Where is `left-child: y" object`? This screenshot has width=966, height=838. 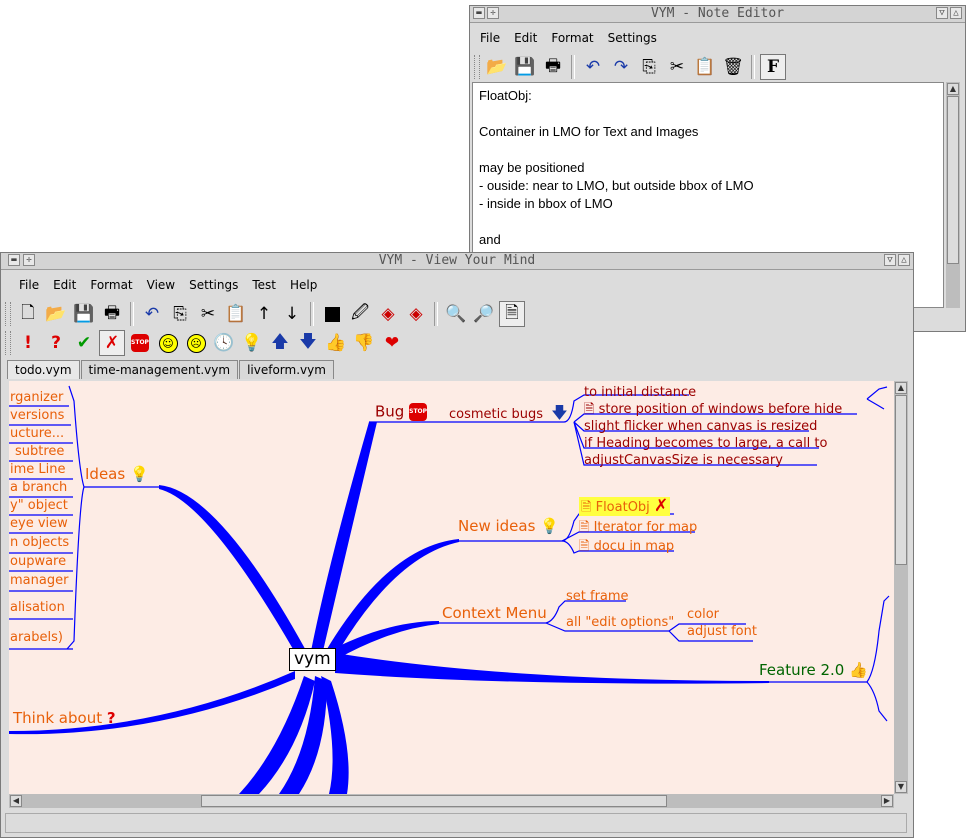
left-child: y" object is located at coordinates (39, 505).